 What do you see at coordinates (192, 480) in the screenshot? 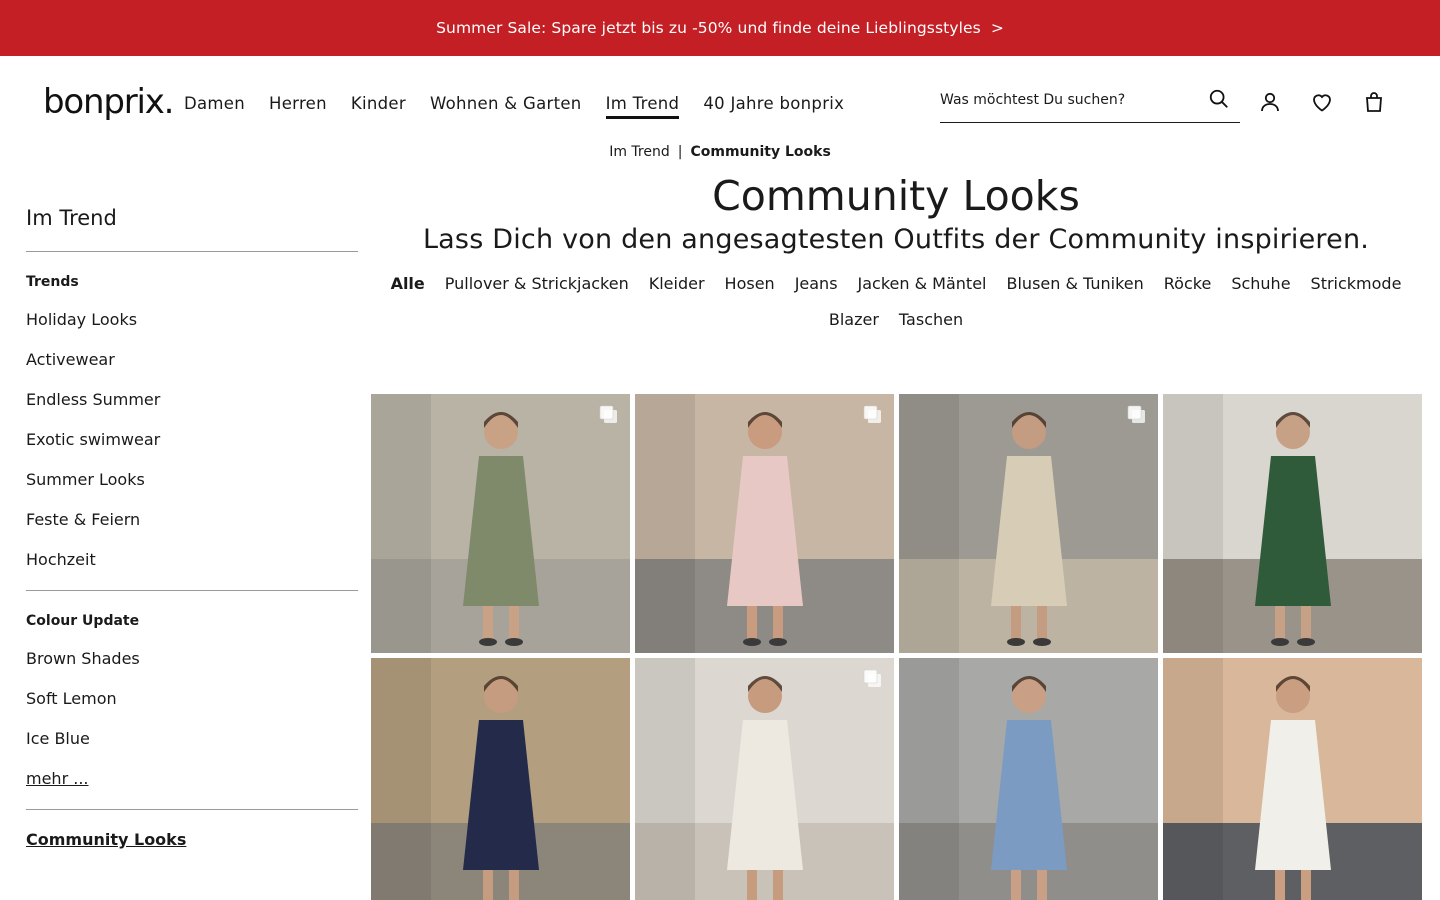
I see `sidebar-item-summer-looks: Summer Looks` at bounding box center [192, 480].